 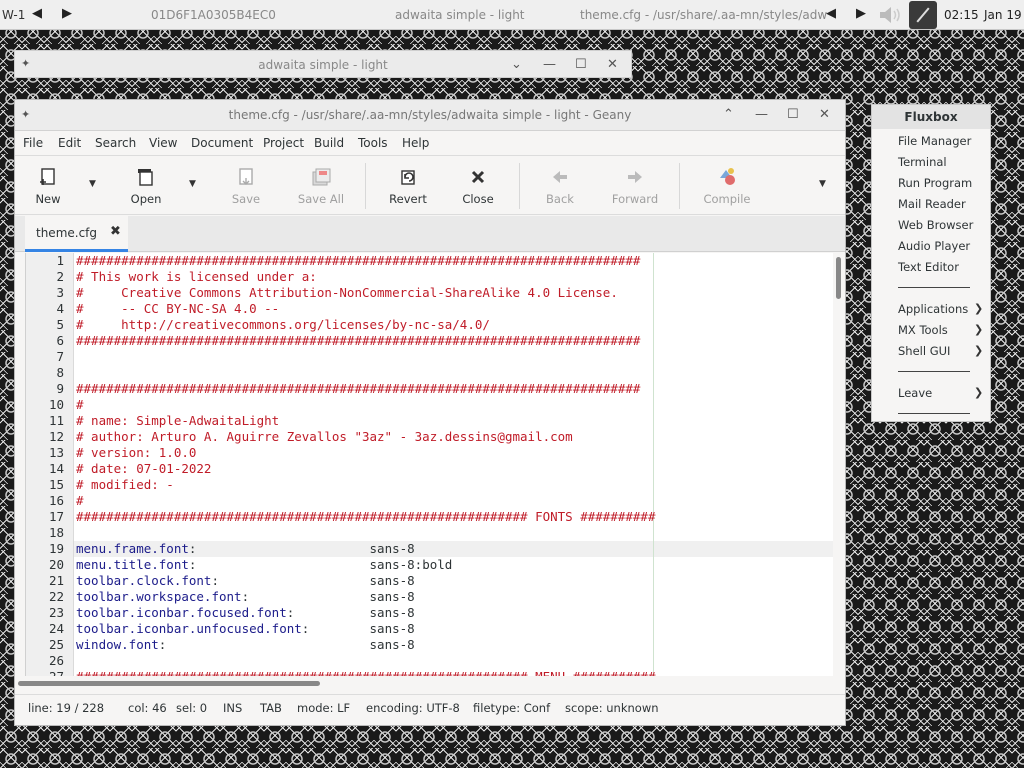 What do you see at coordinates (703, 15) in the screenshot?
I see `taskbar-item-geany: theme.cfg - /usr/share/.aa-mn/styles/adw` at bounding box center [703, 15].